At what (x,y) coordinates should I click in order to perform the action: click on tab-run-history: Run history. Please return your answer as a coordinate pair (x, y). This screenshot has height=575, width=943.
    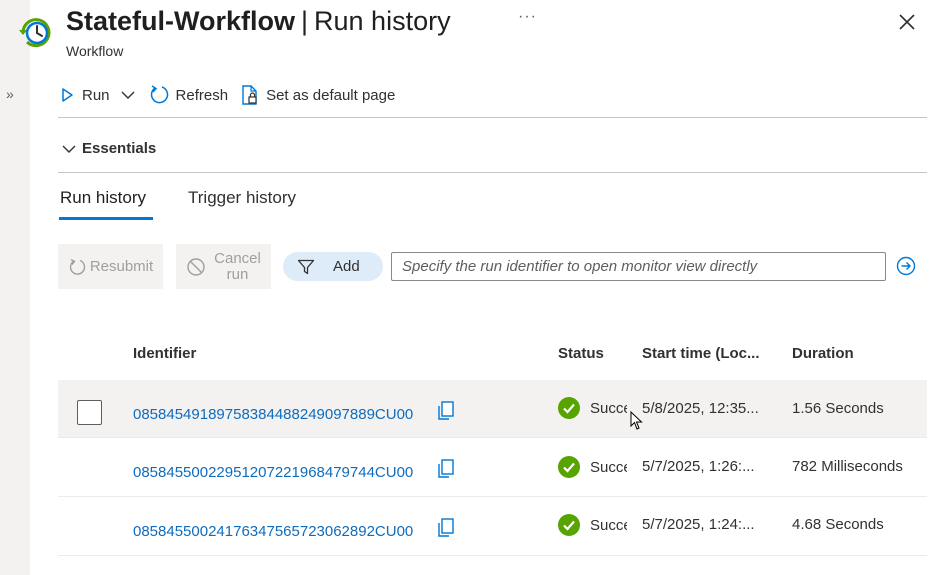
    Looking at the image, I should click on (103, 198).